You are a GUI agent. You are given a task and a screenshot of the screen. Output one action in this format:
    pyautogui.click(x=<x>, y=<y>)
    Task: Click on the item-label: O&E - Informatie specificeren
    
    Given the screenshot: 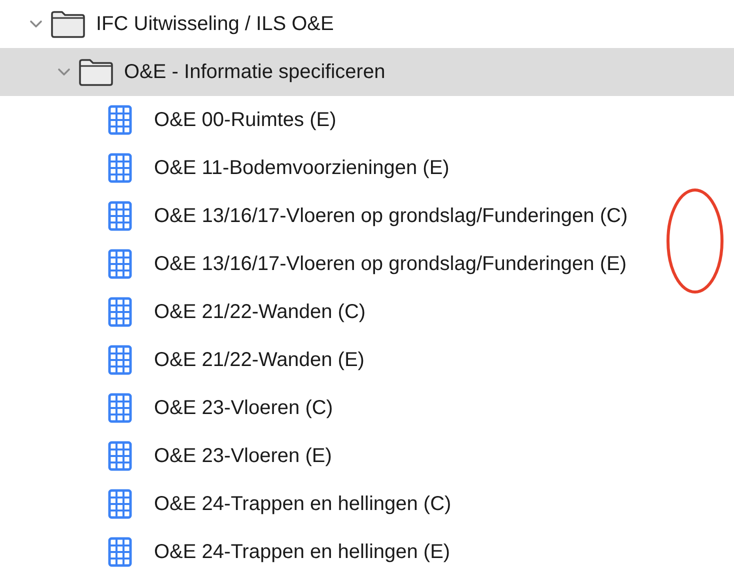 What is the action you would take?
    pyautogui.click(x=255, y=72)
    